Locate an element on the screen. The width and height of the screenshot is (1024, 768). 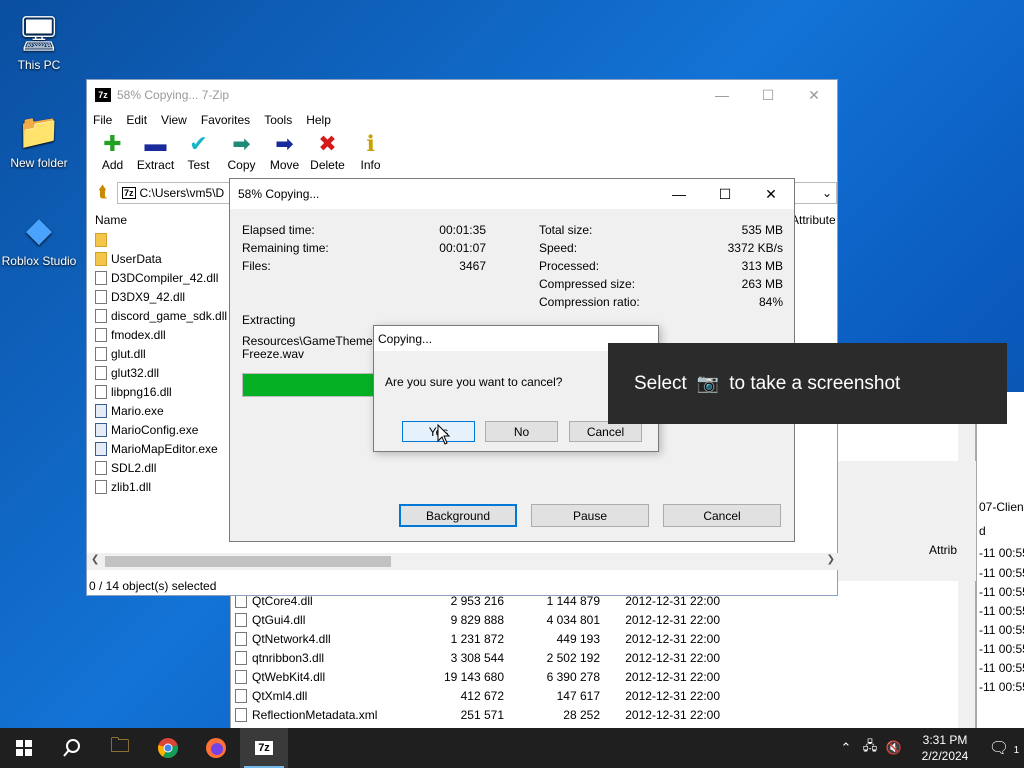
firefox-button is located at coordinates (216, 748).